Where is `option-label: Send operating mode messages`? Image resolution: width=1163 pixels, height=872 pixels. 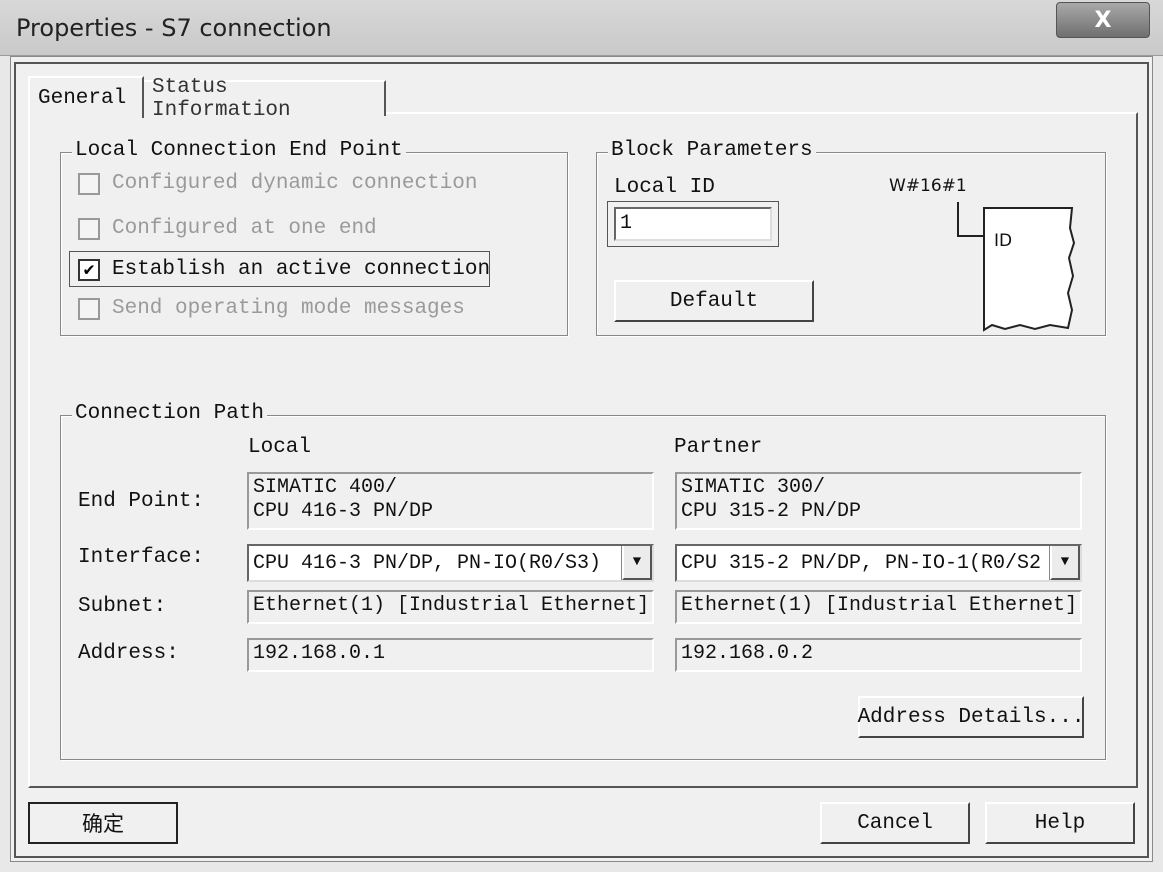 option-label: Send operating mode messages is located at coordinates (288, 308).